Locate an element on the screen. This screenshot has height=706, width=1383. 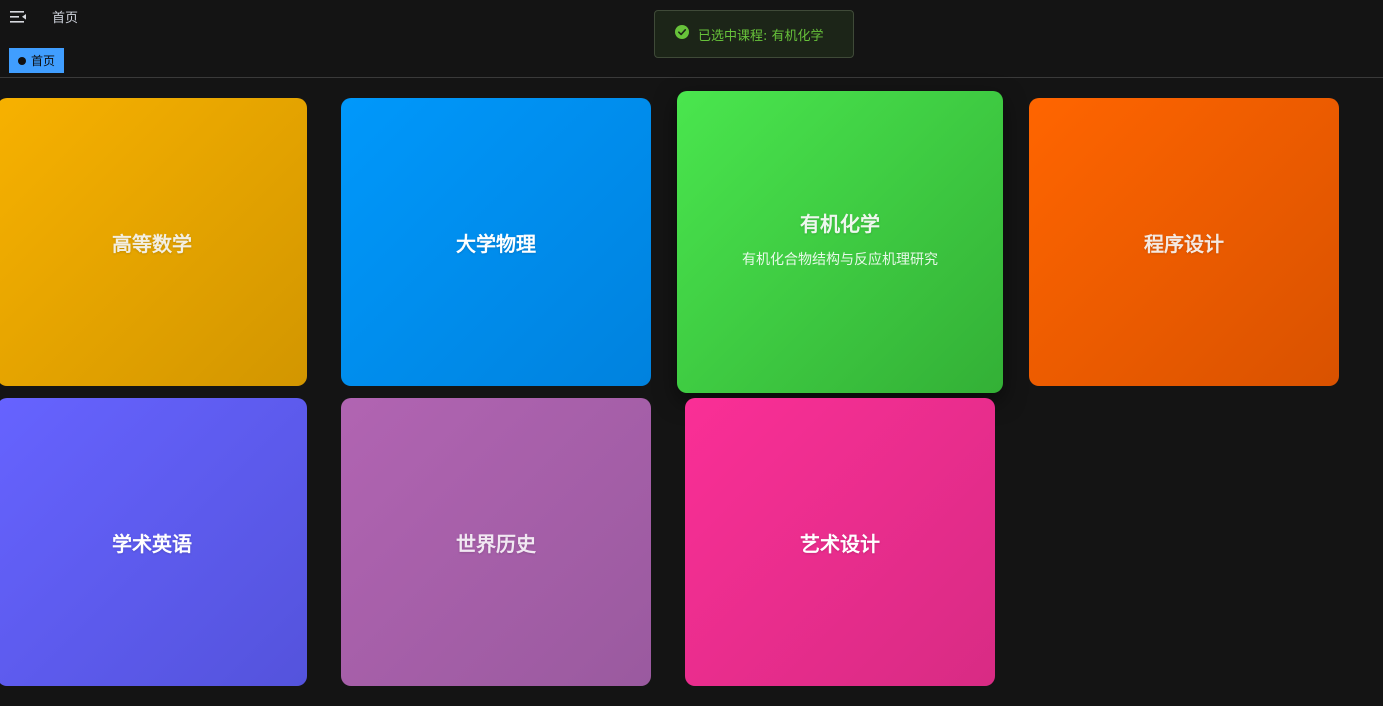
course-title: 程序设计 is located at coordinates (1184, 243).